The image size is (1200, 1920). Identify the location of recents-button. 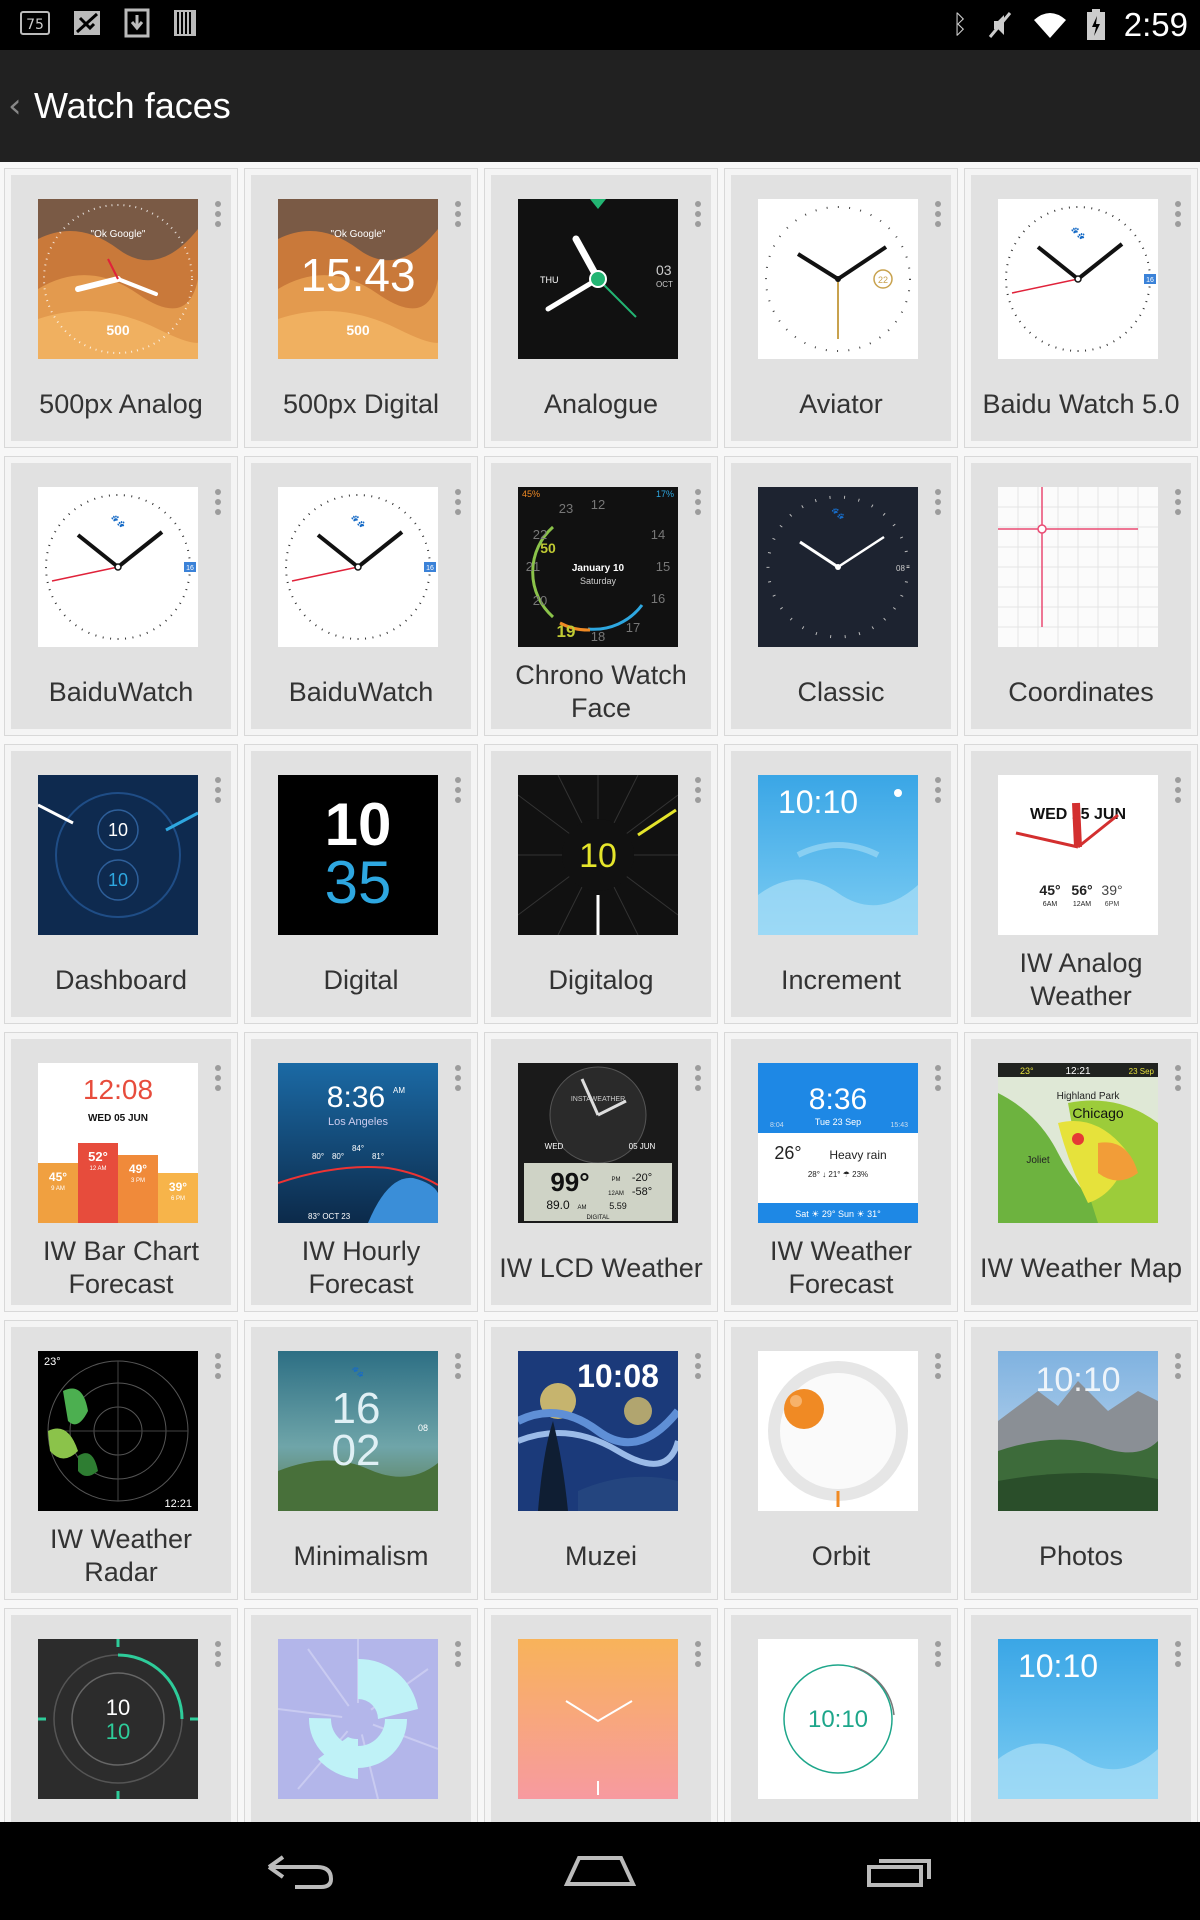
(900, 1871).